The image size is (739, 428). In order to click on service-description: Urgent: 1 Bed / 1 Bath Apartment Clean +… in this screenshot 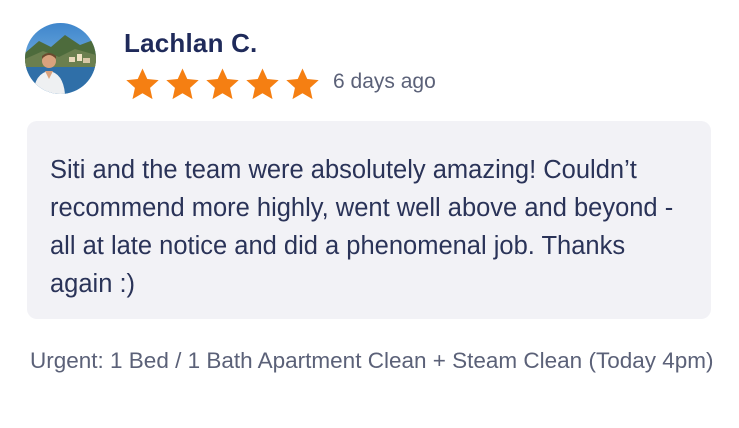, I will do `click(372, 360)`.